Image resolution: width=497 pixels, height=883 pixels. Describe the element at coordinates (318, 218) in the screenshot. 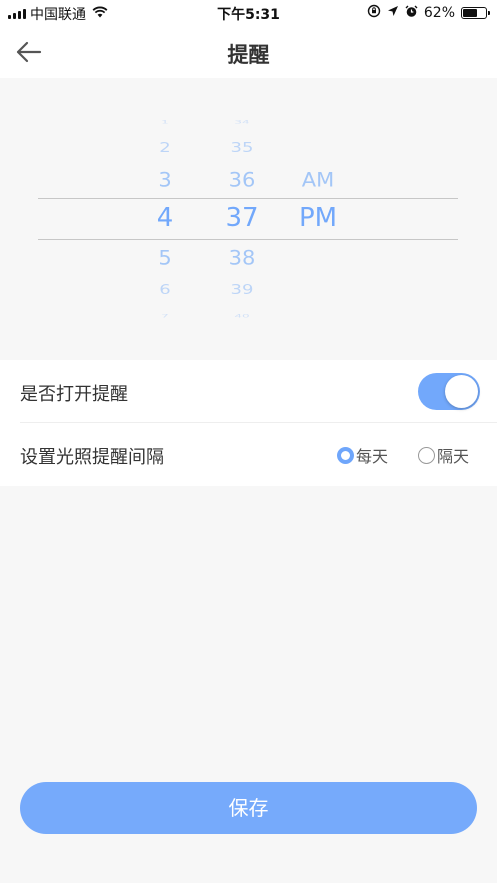

I see `ampm-option: PM` at that location.